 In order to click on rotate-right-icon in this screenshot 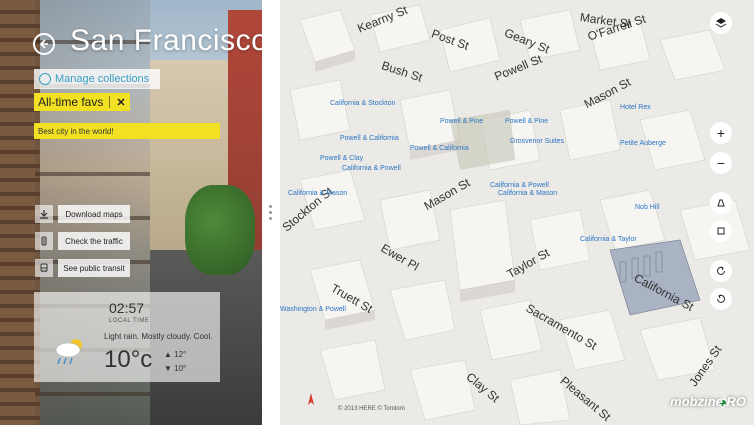, I will do `click(721, 298)`.